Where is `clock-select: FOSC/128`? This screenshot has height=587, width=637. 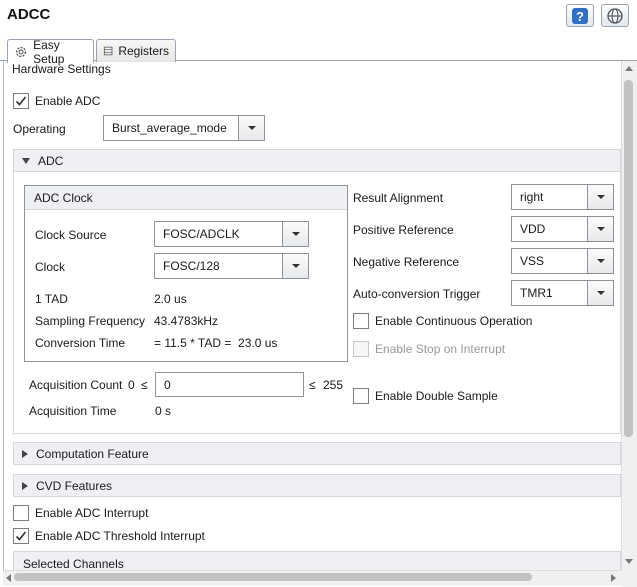
clock-select: FOSC/128 is located at coordinates (231, 266).